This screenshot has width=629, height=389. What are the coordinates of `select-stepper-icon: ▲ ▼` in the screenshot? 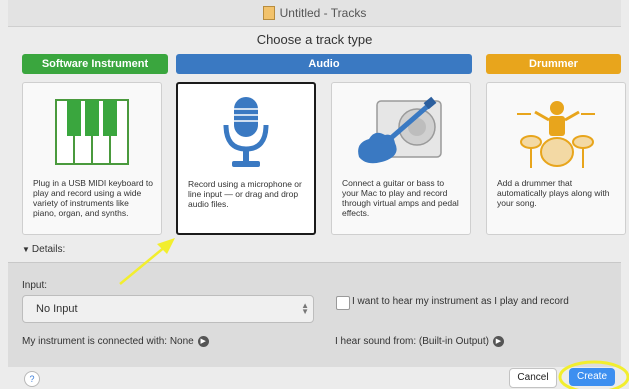 It's located at (305, 308).